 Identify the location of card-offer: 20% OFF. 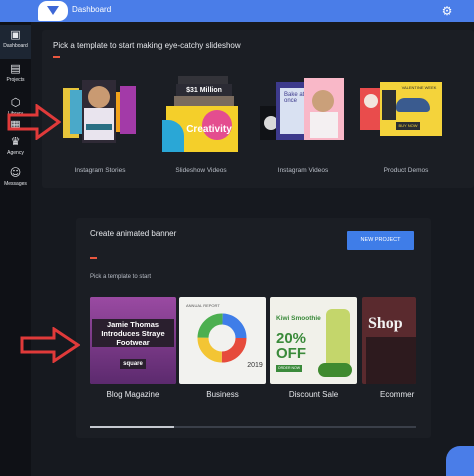
(291, 346).